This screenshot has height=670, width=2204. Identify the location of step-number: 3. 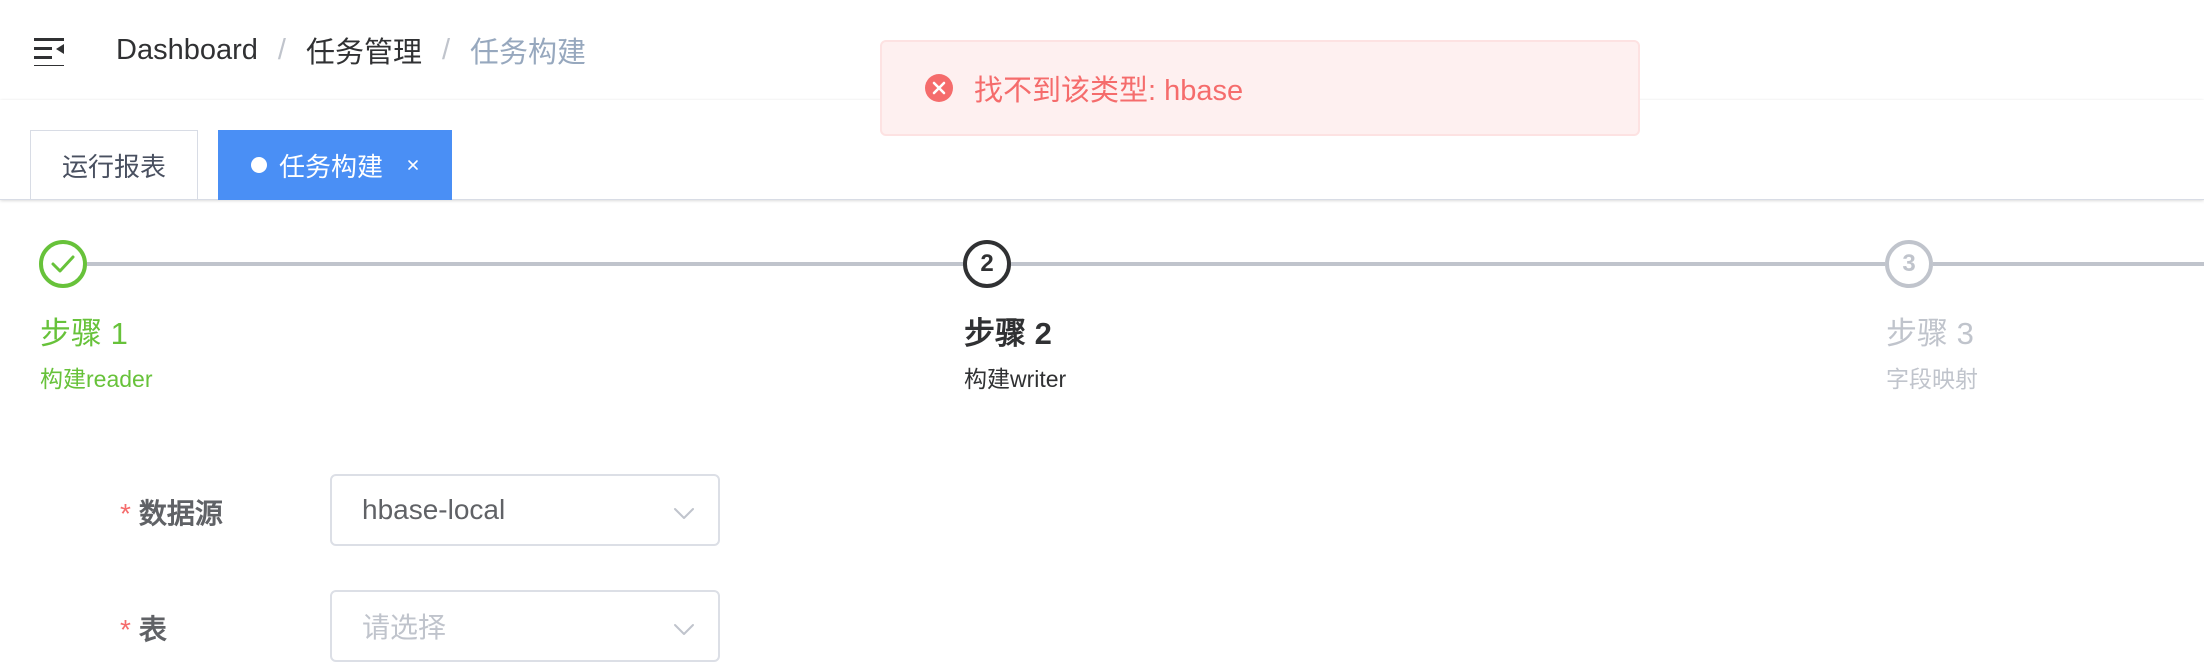
(1909, 264).